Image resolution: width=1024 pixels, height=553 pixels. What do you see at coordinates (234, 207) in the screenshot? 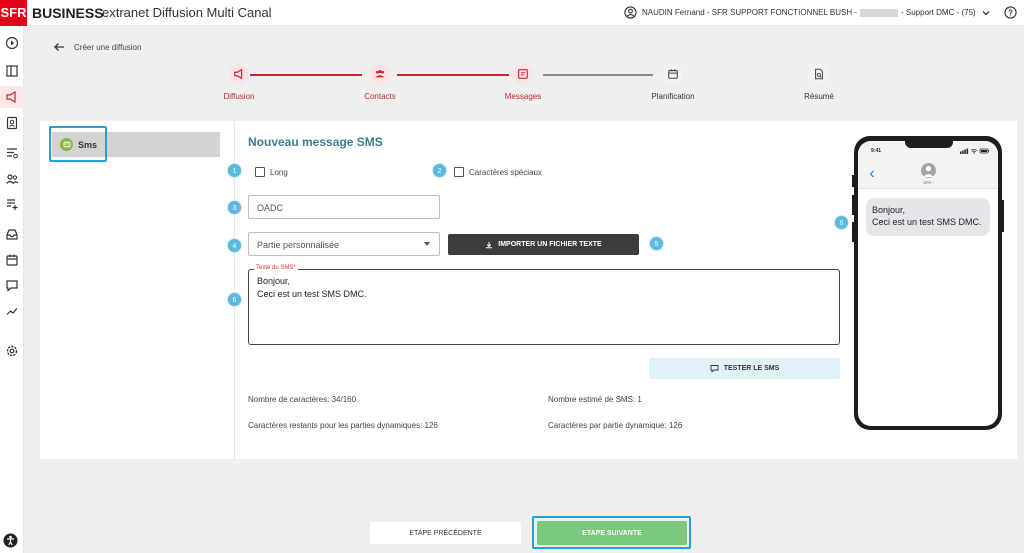
I see `step-badge: 3` at bounding box center [234, 207].